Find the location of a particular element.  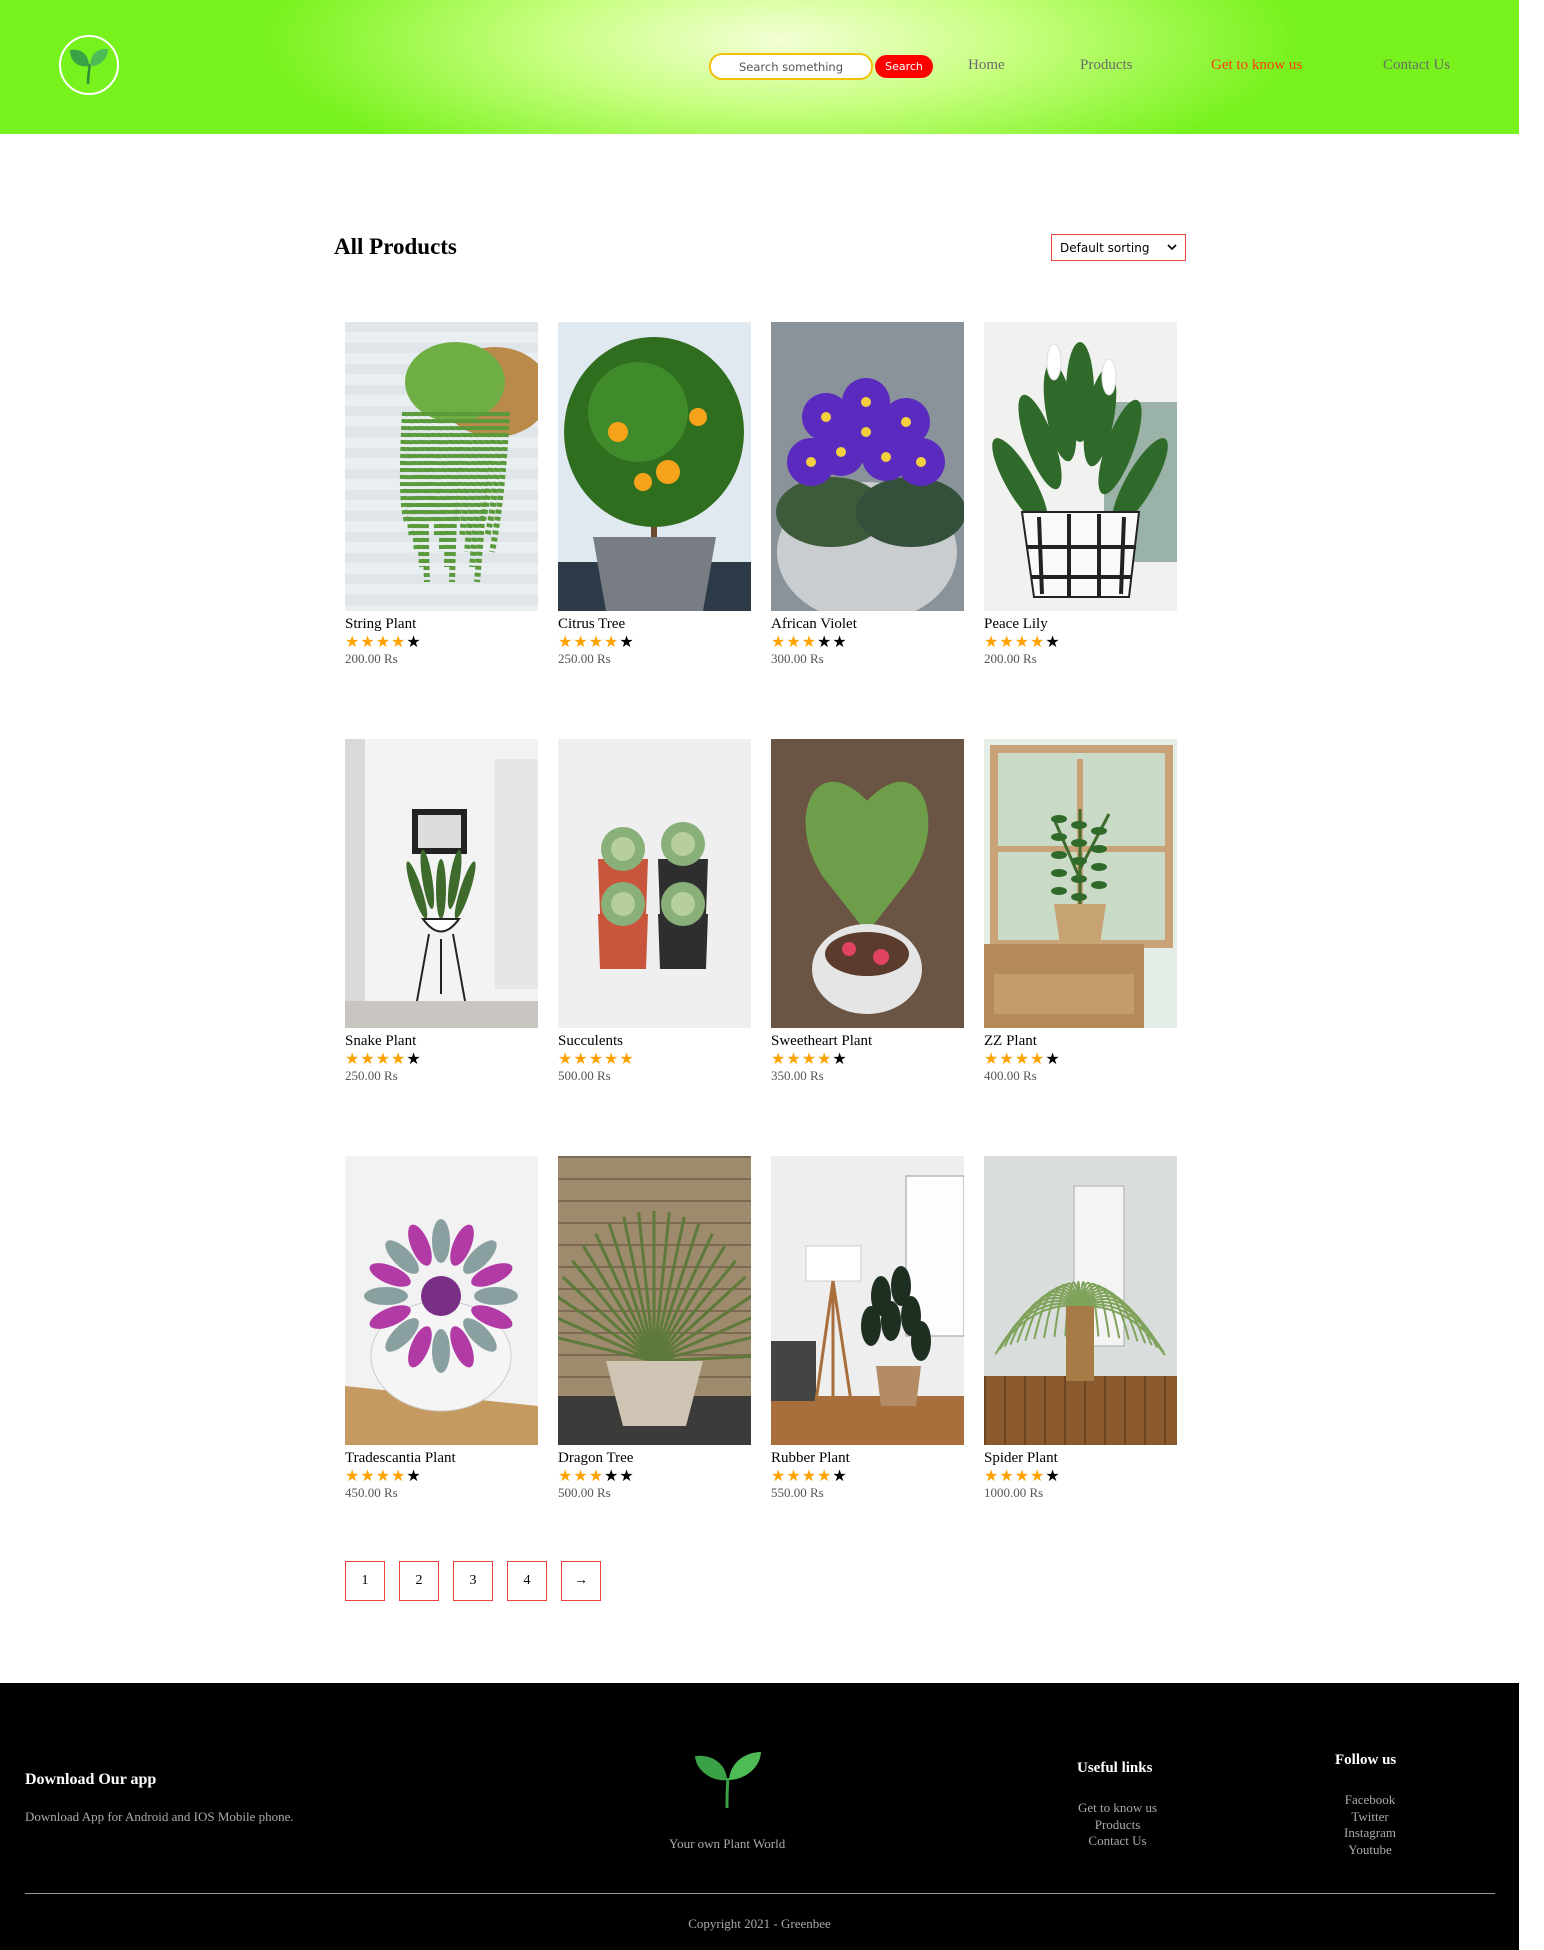

peace-lily-photo-image is located at coordinates (1080, 466).